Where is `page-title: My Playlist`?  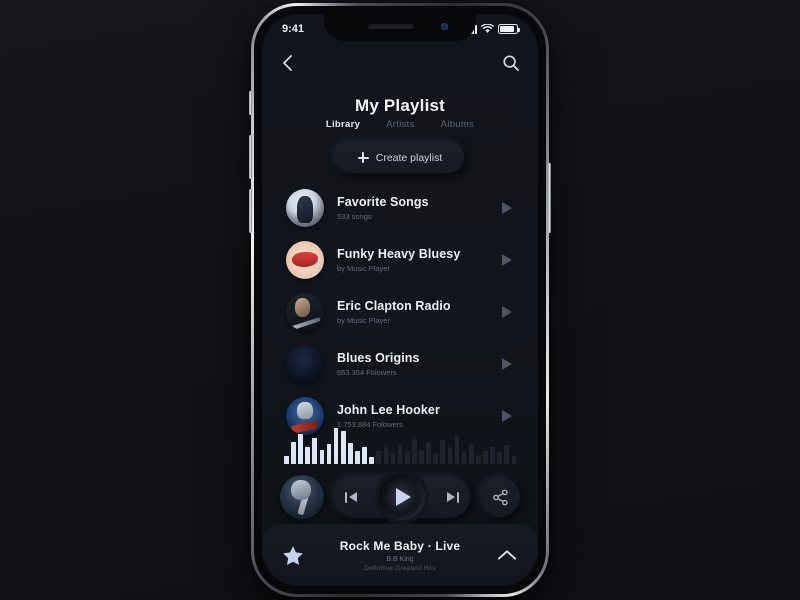 page-title: My Playlist is located at coordinates (400, 105).